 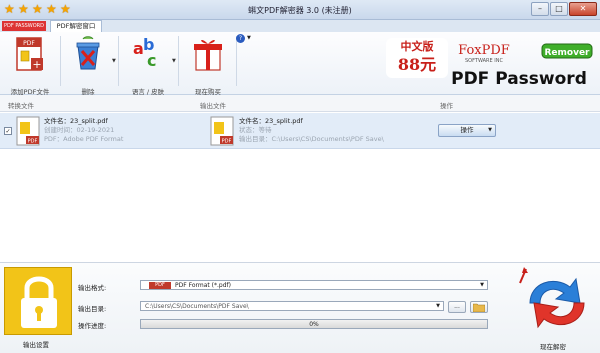 I want to click on recycle-bin-icon, so click(x=88, y=53).